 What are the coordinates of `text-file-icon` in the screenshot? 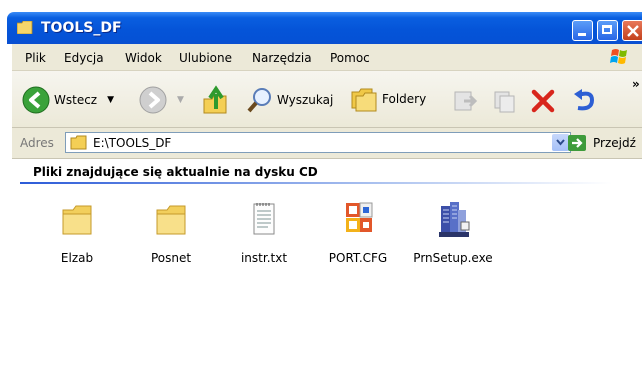 It's located at (264, 219).